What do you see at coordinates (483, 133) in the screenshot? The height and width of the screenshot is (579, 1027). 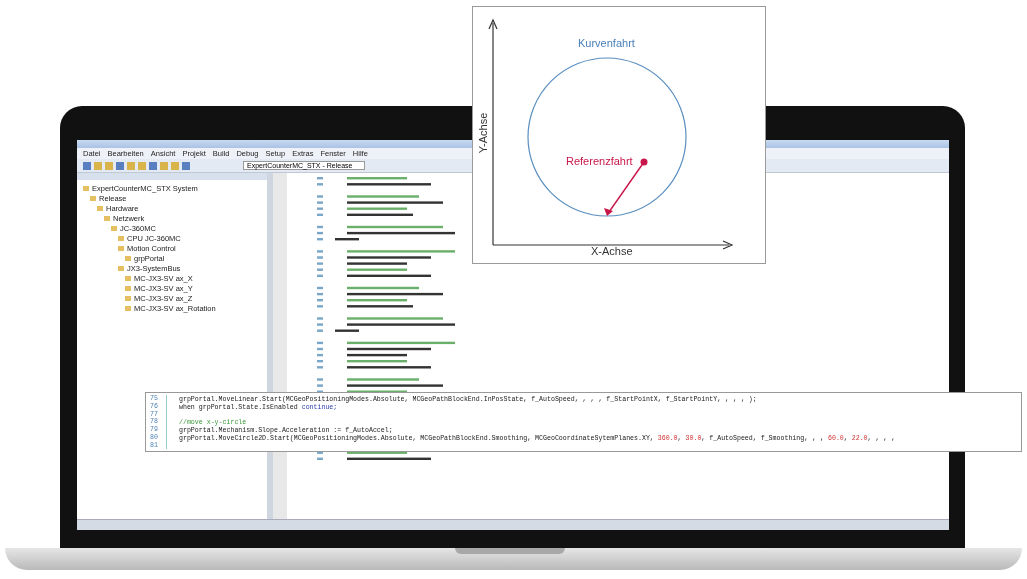 I see `y-axis-label: Y-Achse` at bounding box center [483, 133].